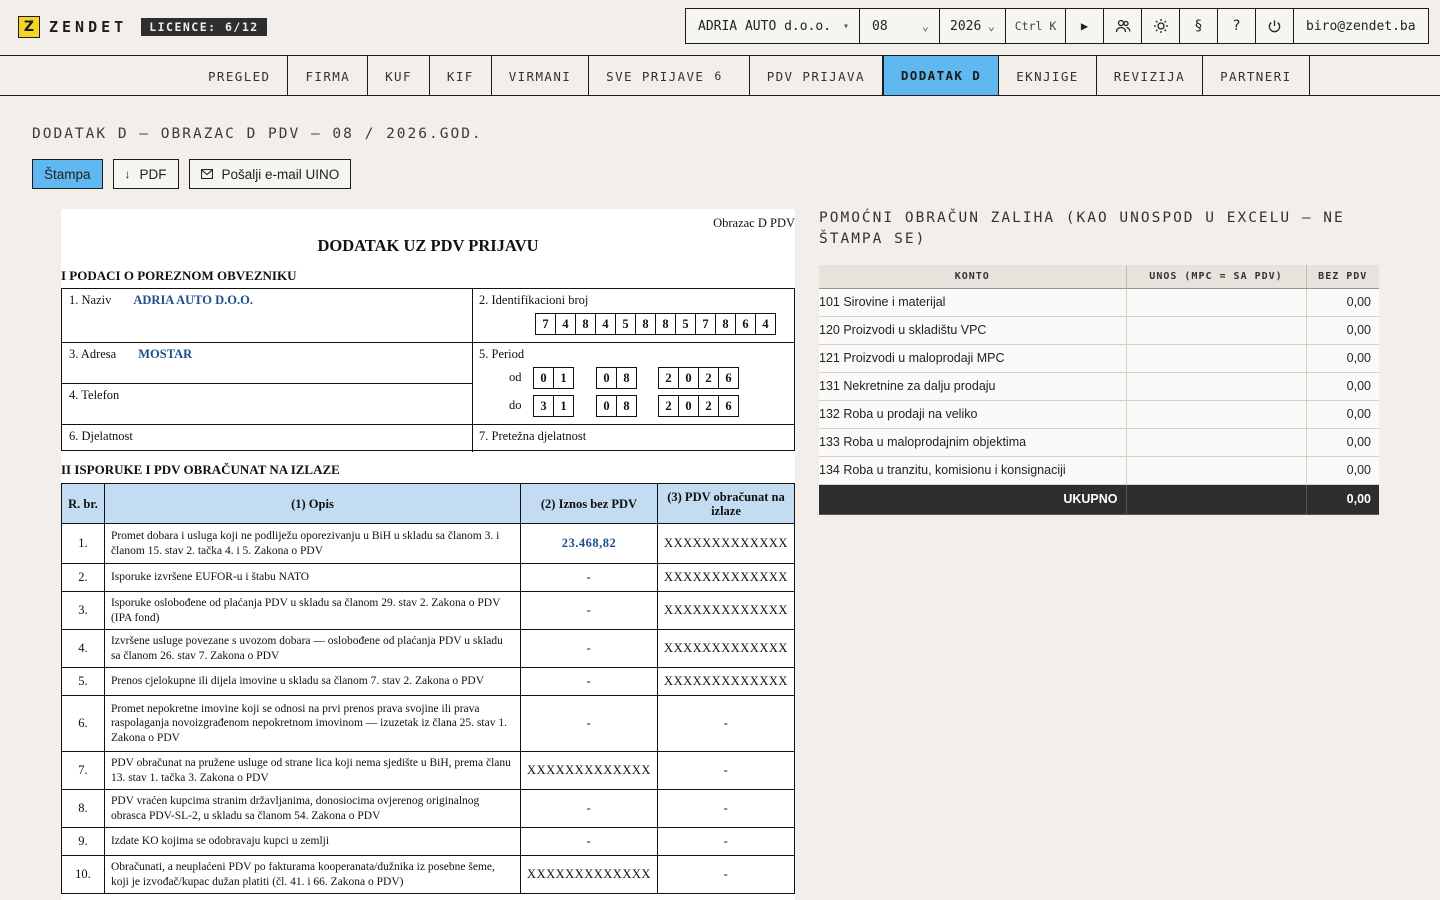 The height and width of the screenshot is (900, 1440). I want to click on name-label: 1. Naziv, so click(90, 300).